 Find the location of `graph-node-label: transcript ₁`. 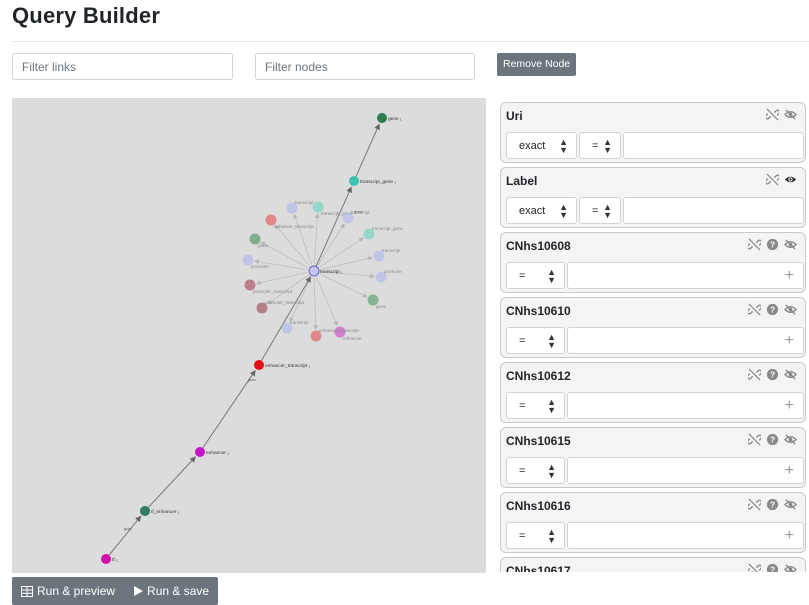

graph-node-label: transcript ₁ is located at coordinates (331, 272).